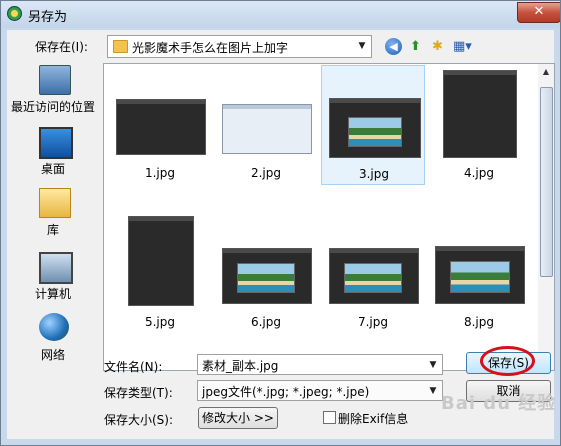  I want to click on scroll-up-icon: ▲, so click(546, 72).